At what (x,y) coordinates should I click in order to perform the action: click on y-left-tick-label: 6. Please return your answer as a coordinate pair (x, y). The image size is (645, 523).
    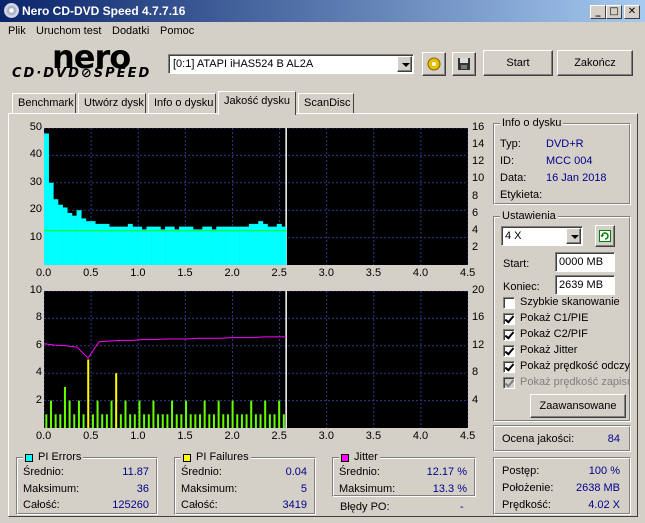
    Looking at the image, I should click on (38, 344).